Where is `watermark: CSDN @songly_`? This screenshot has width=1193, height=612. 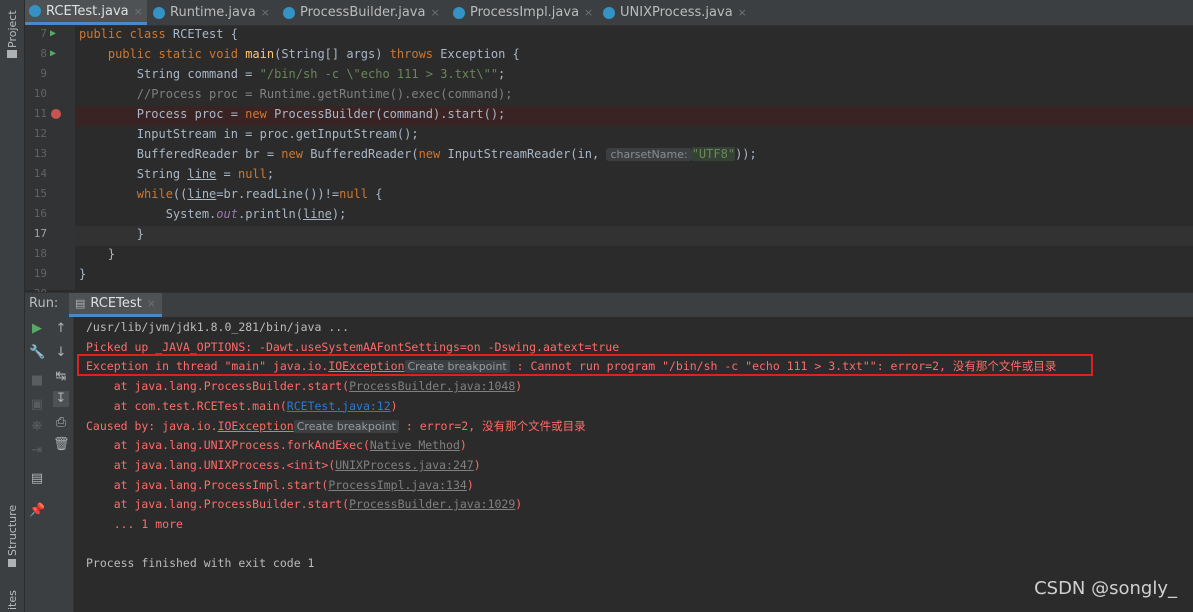 watermark: CSDN @songly_ is located at coordinates (1105, 588).